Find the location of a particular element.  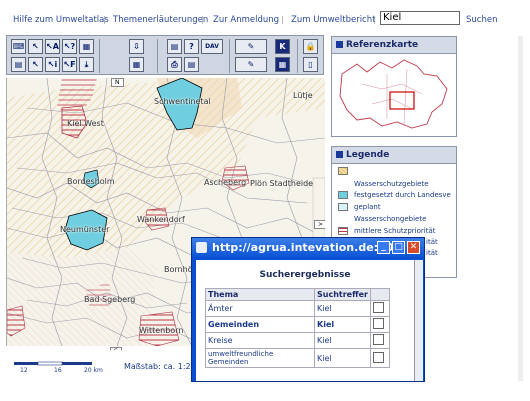

legend-label: festgesetzt durch Landesve is located at coordinates (402, 195).